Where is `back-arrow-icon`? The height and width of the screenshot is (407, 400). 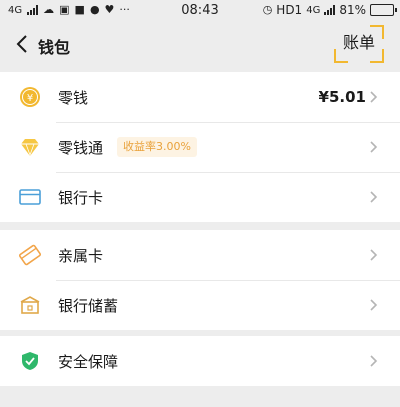
back-arrow-icon is located at coordinates (22, 44).